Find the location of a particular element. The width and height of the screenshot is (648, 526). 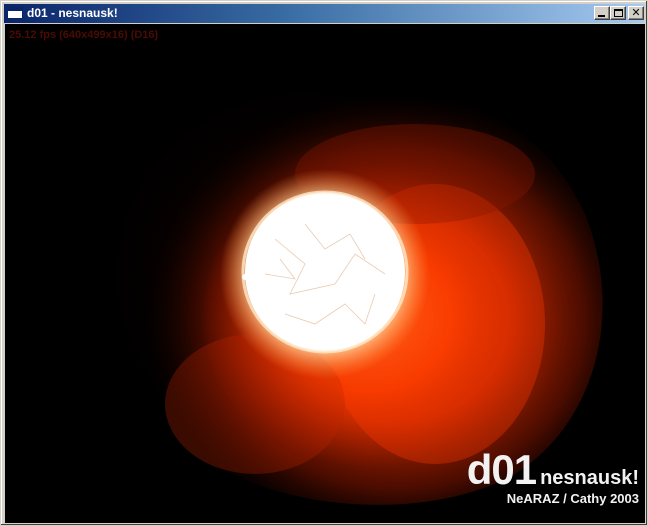

demo-logo: d01 nesnausk! is located at coordinates (553, 470).